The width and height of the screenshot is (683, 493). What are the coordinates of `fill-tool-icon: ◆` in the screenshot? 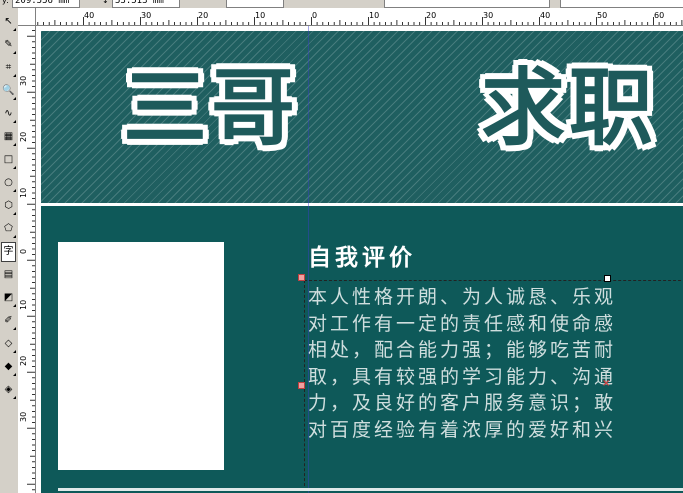 It's located at (8, 367).